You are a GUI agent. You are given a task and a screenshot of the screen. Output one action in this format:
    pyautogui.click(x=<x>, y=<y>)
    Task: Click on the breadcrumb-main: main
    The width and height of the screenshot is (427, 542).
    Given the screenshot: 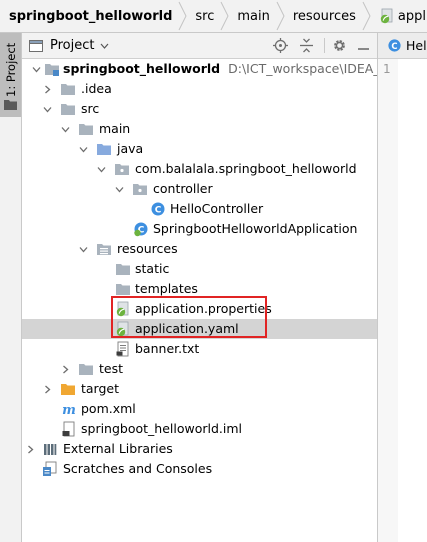 What is the action you would take?
    pyautogui.click(x=257, y=16)
    